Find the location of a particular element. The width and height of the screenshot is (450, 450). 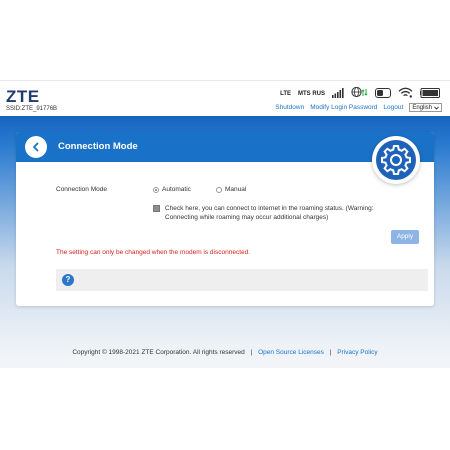

help-icon: ? is located at coordinates (68, 280).